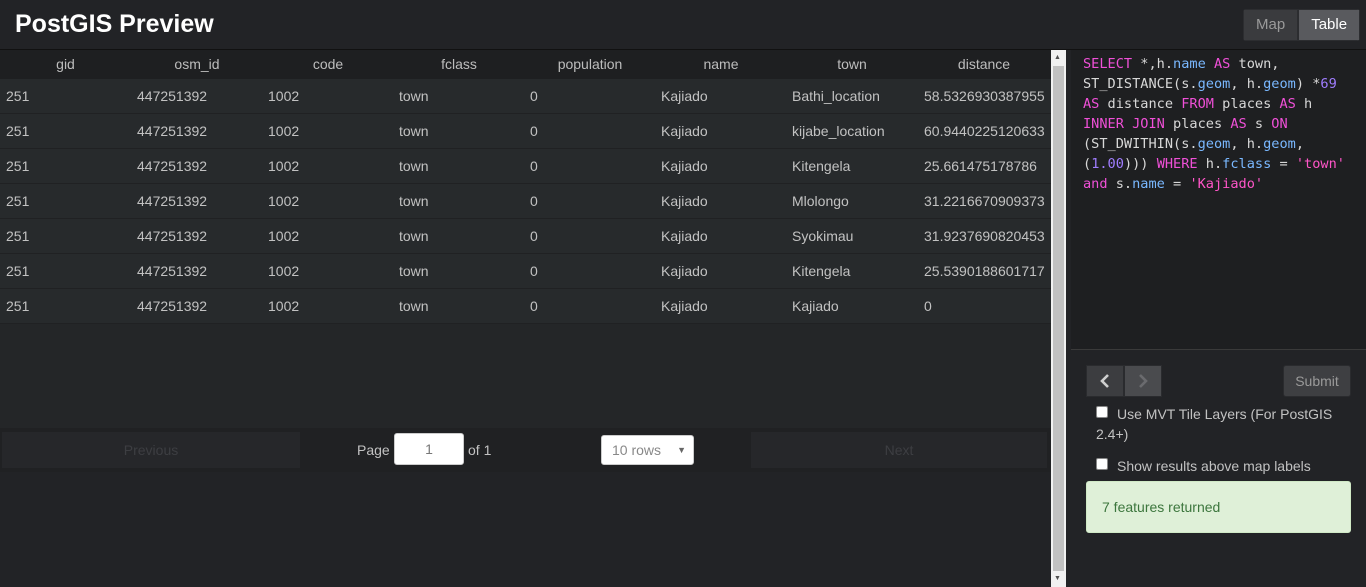  I want to click on page-number-input: 1, so click(429, 449).